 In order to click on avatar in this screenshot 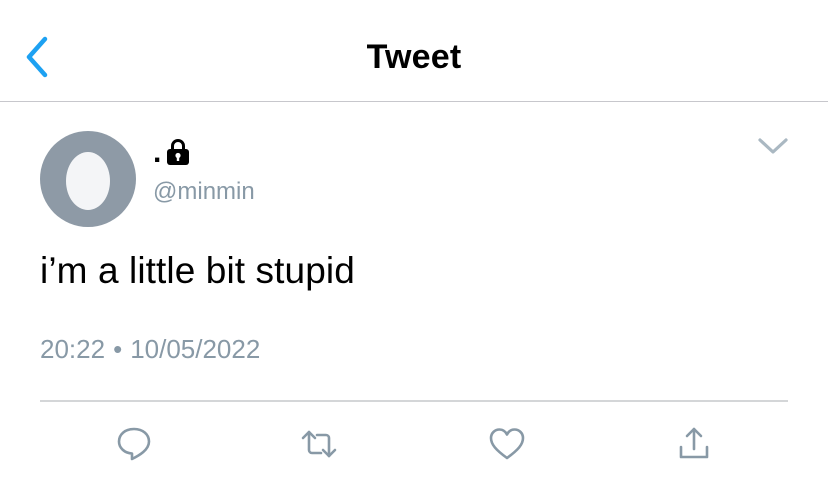, I will do `click(88, 179)`.